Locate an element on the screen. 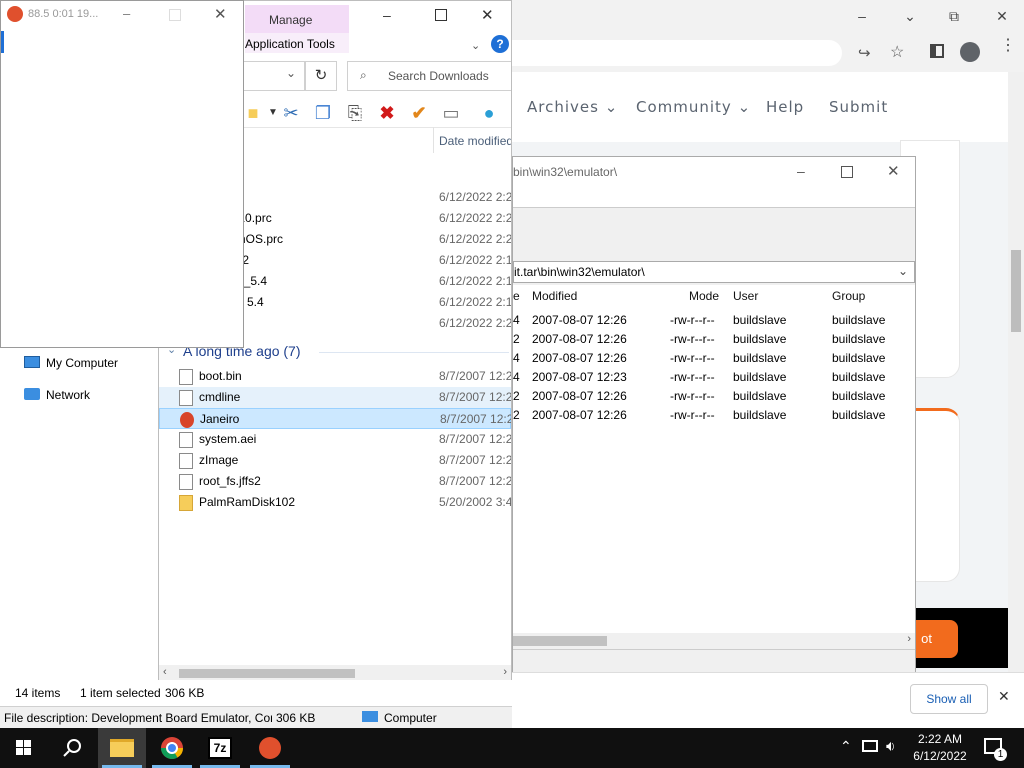 This screenshot has width=1024, height=768. nav-help: Help is located at coordinates (785, 107).